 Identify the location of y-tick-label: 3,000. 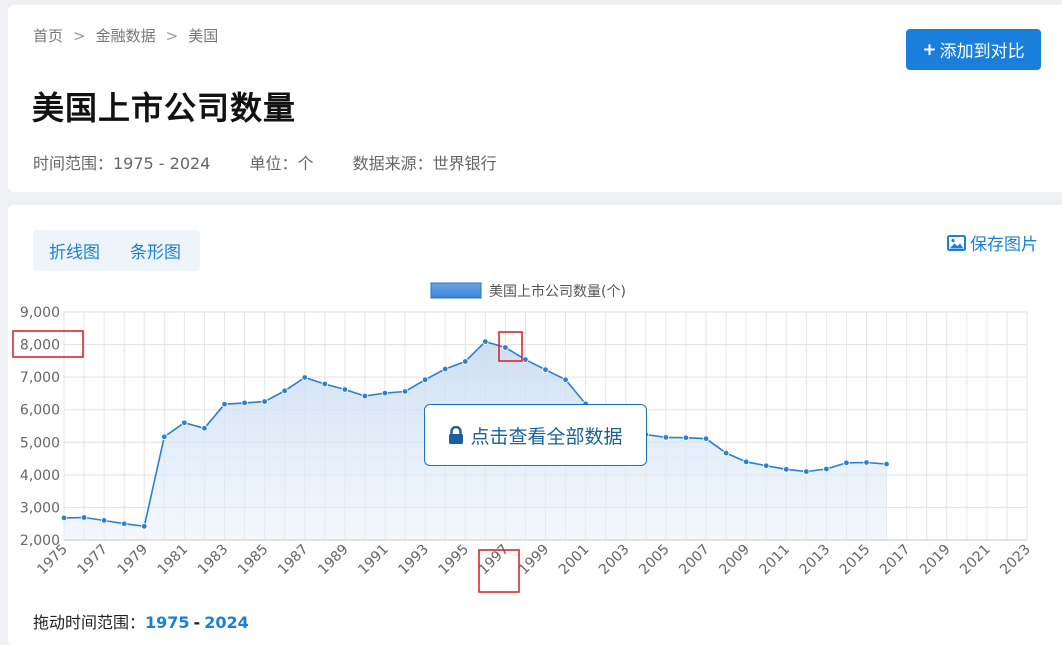
(40, 508).